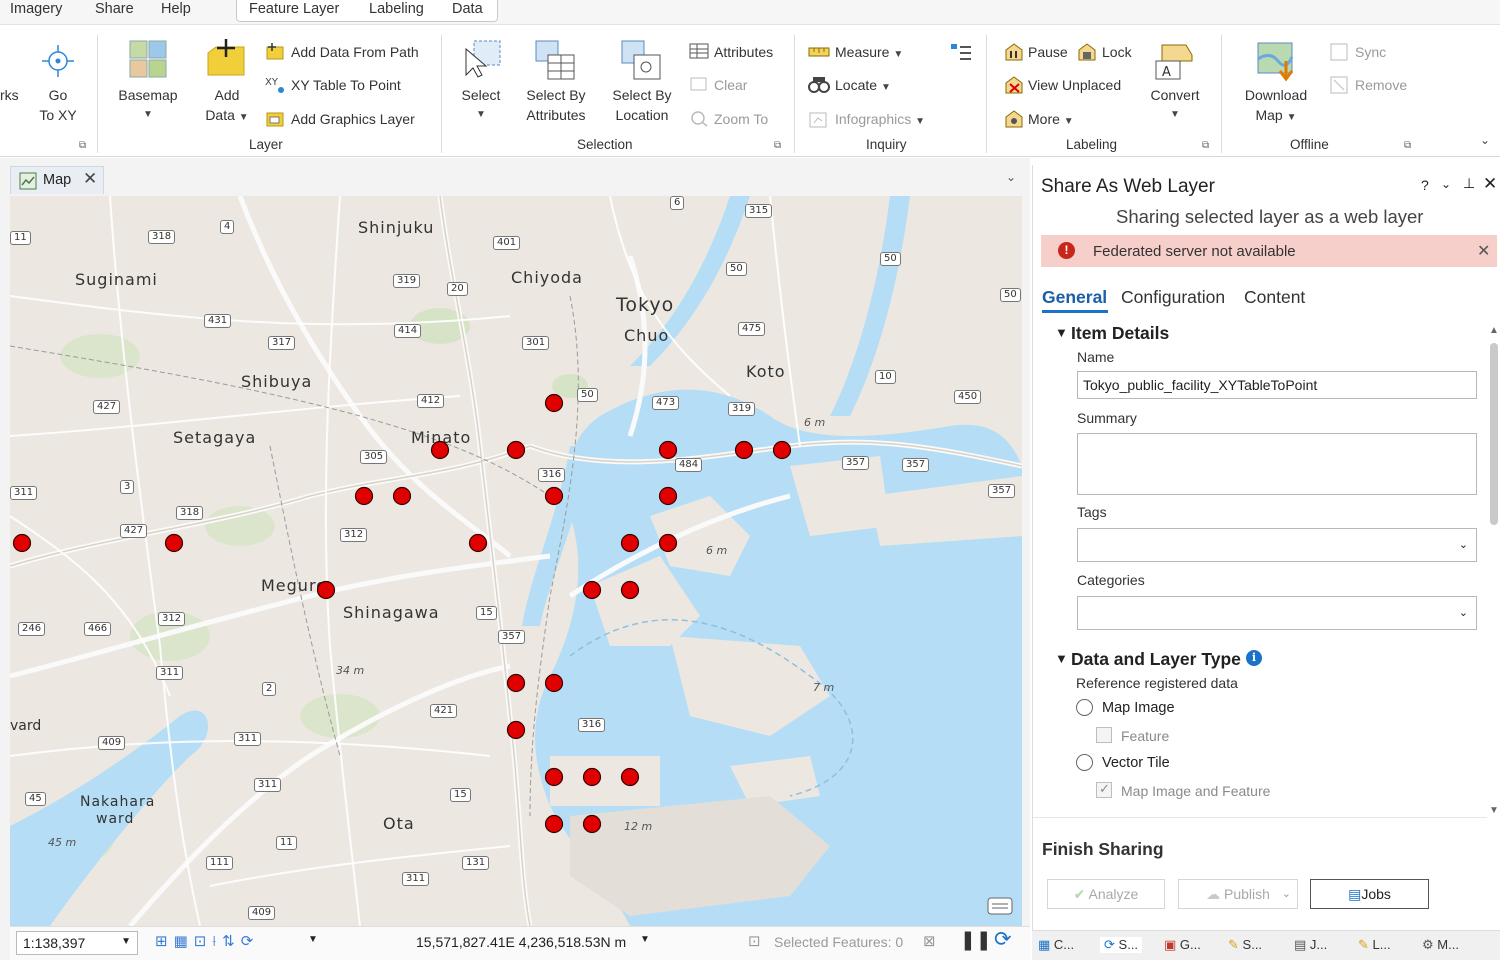 The image size is (1500, 960). What do you see at coordinates (176, 9) in the screenshot?
I see `tab-help: Help` at bounding box center [176, 9].